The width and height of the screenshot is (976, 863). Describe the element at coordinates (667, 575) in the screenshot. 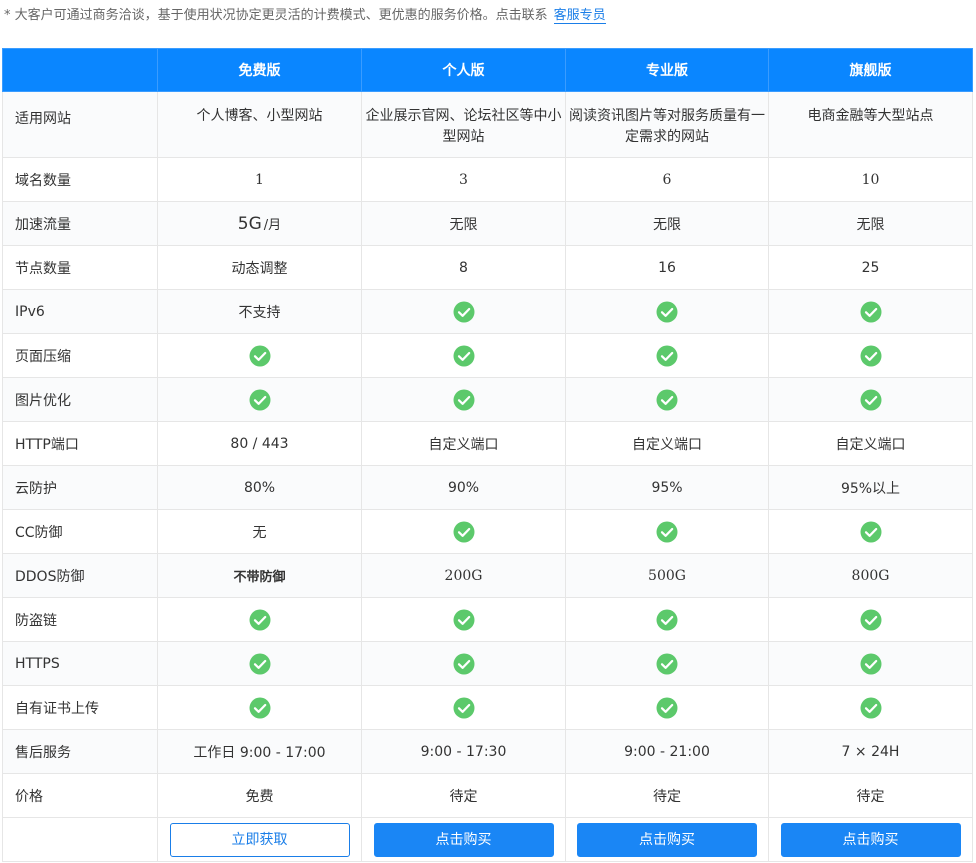

I see `cell-value: 500G` at that location.